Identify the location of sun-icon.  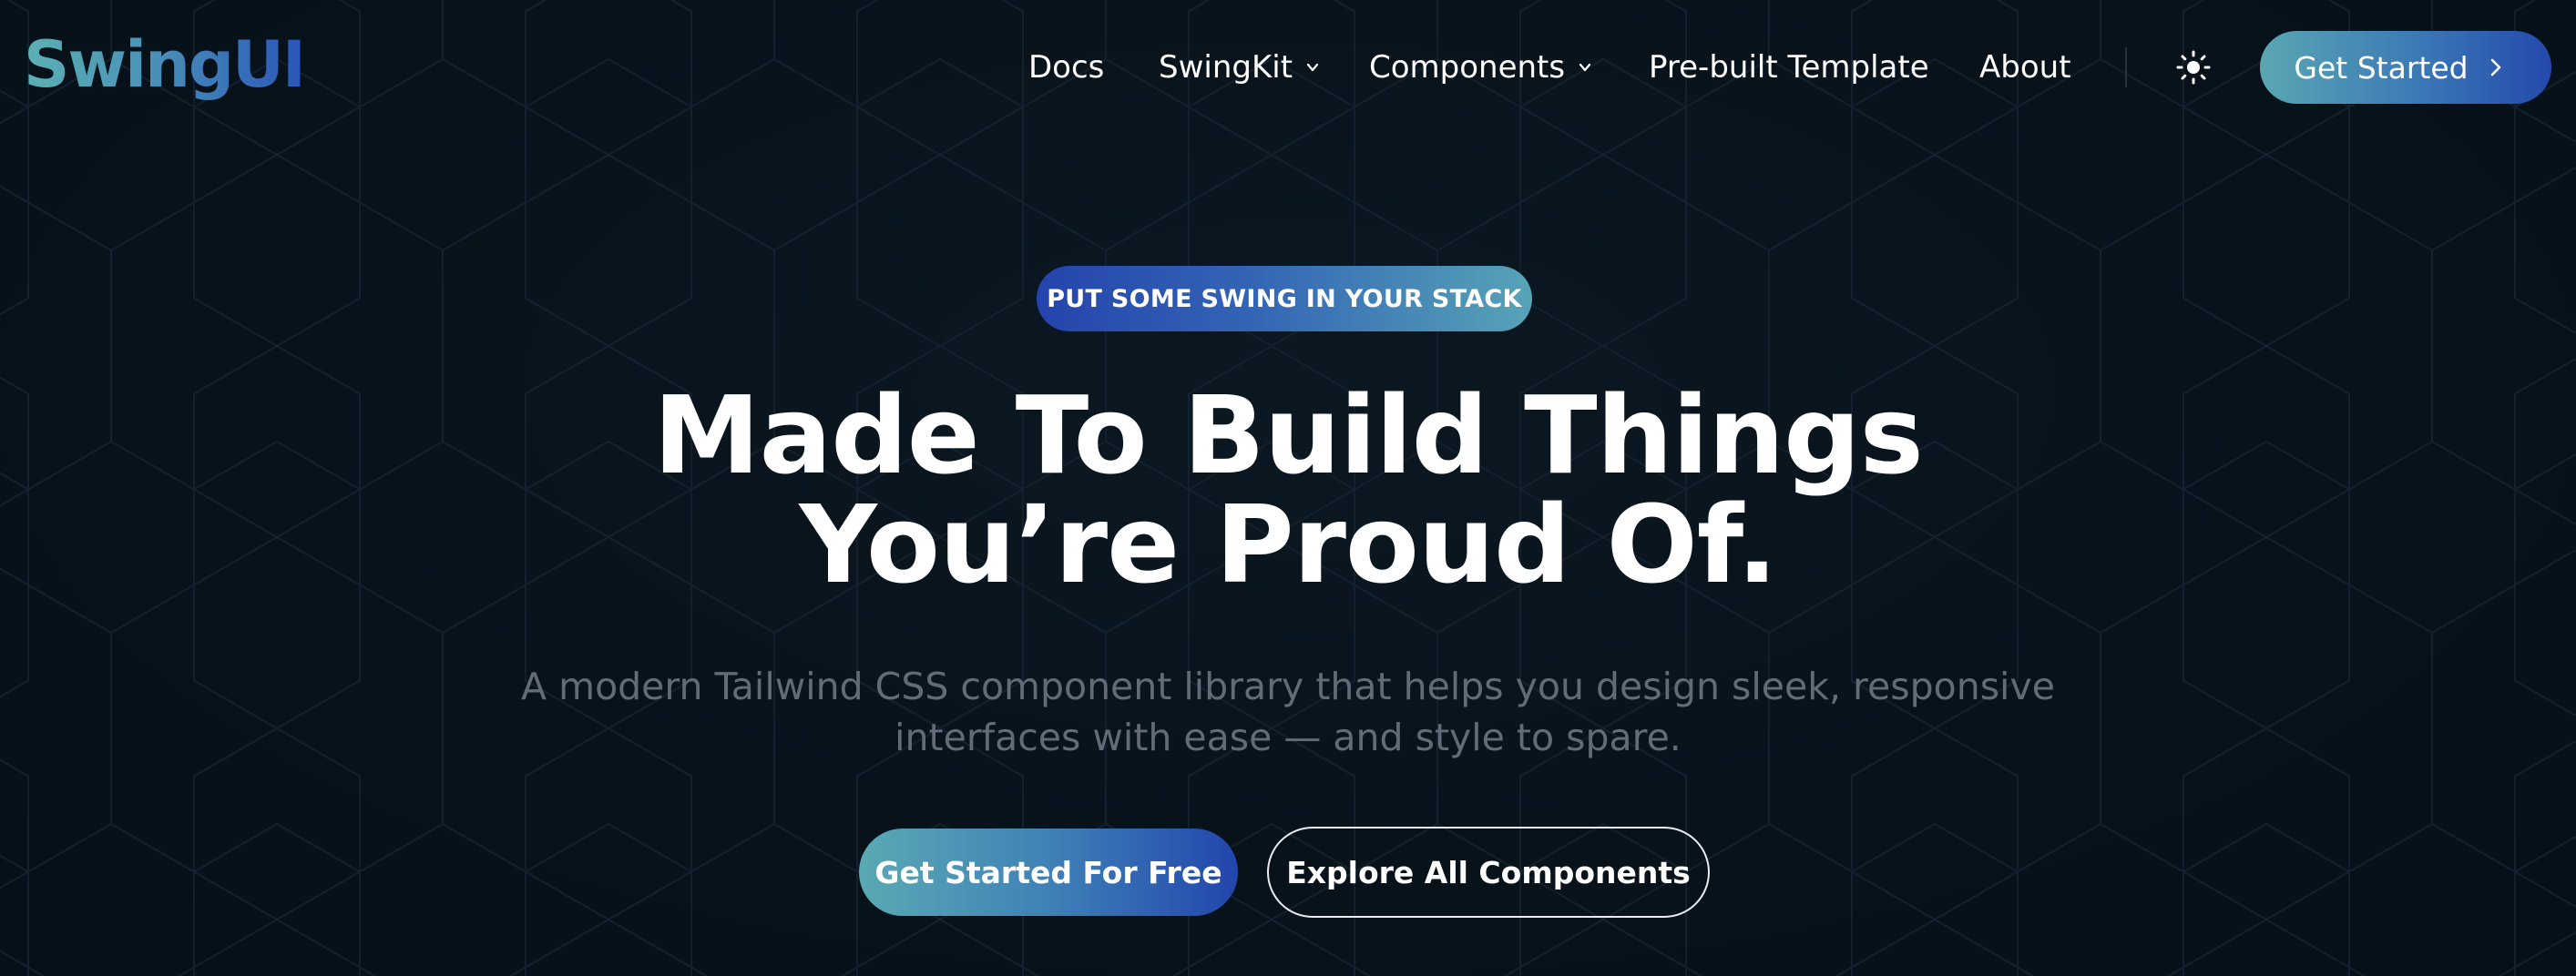
(2193, 67).